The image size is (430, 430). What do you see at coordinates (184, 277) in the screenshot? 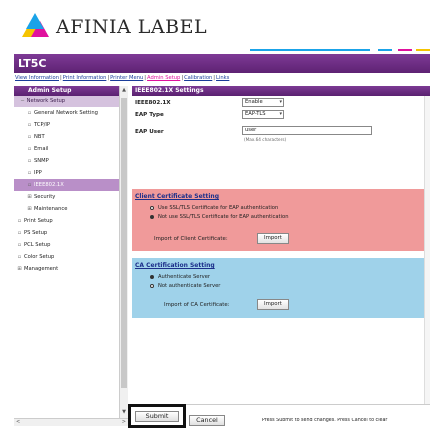
I see `ca-cert-option-authenticate-label: Authenticate Server` at bounding box center [184, 277].